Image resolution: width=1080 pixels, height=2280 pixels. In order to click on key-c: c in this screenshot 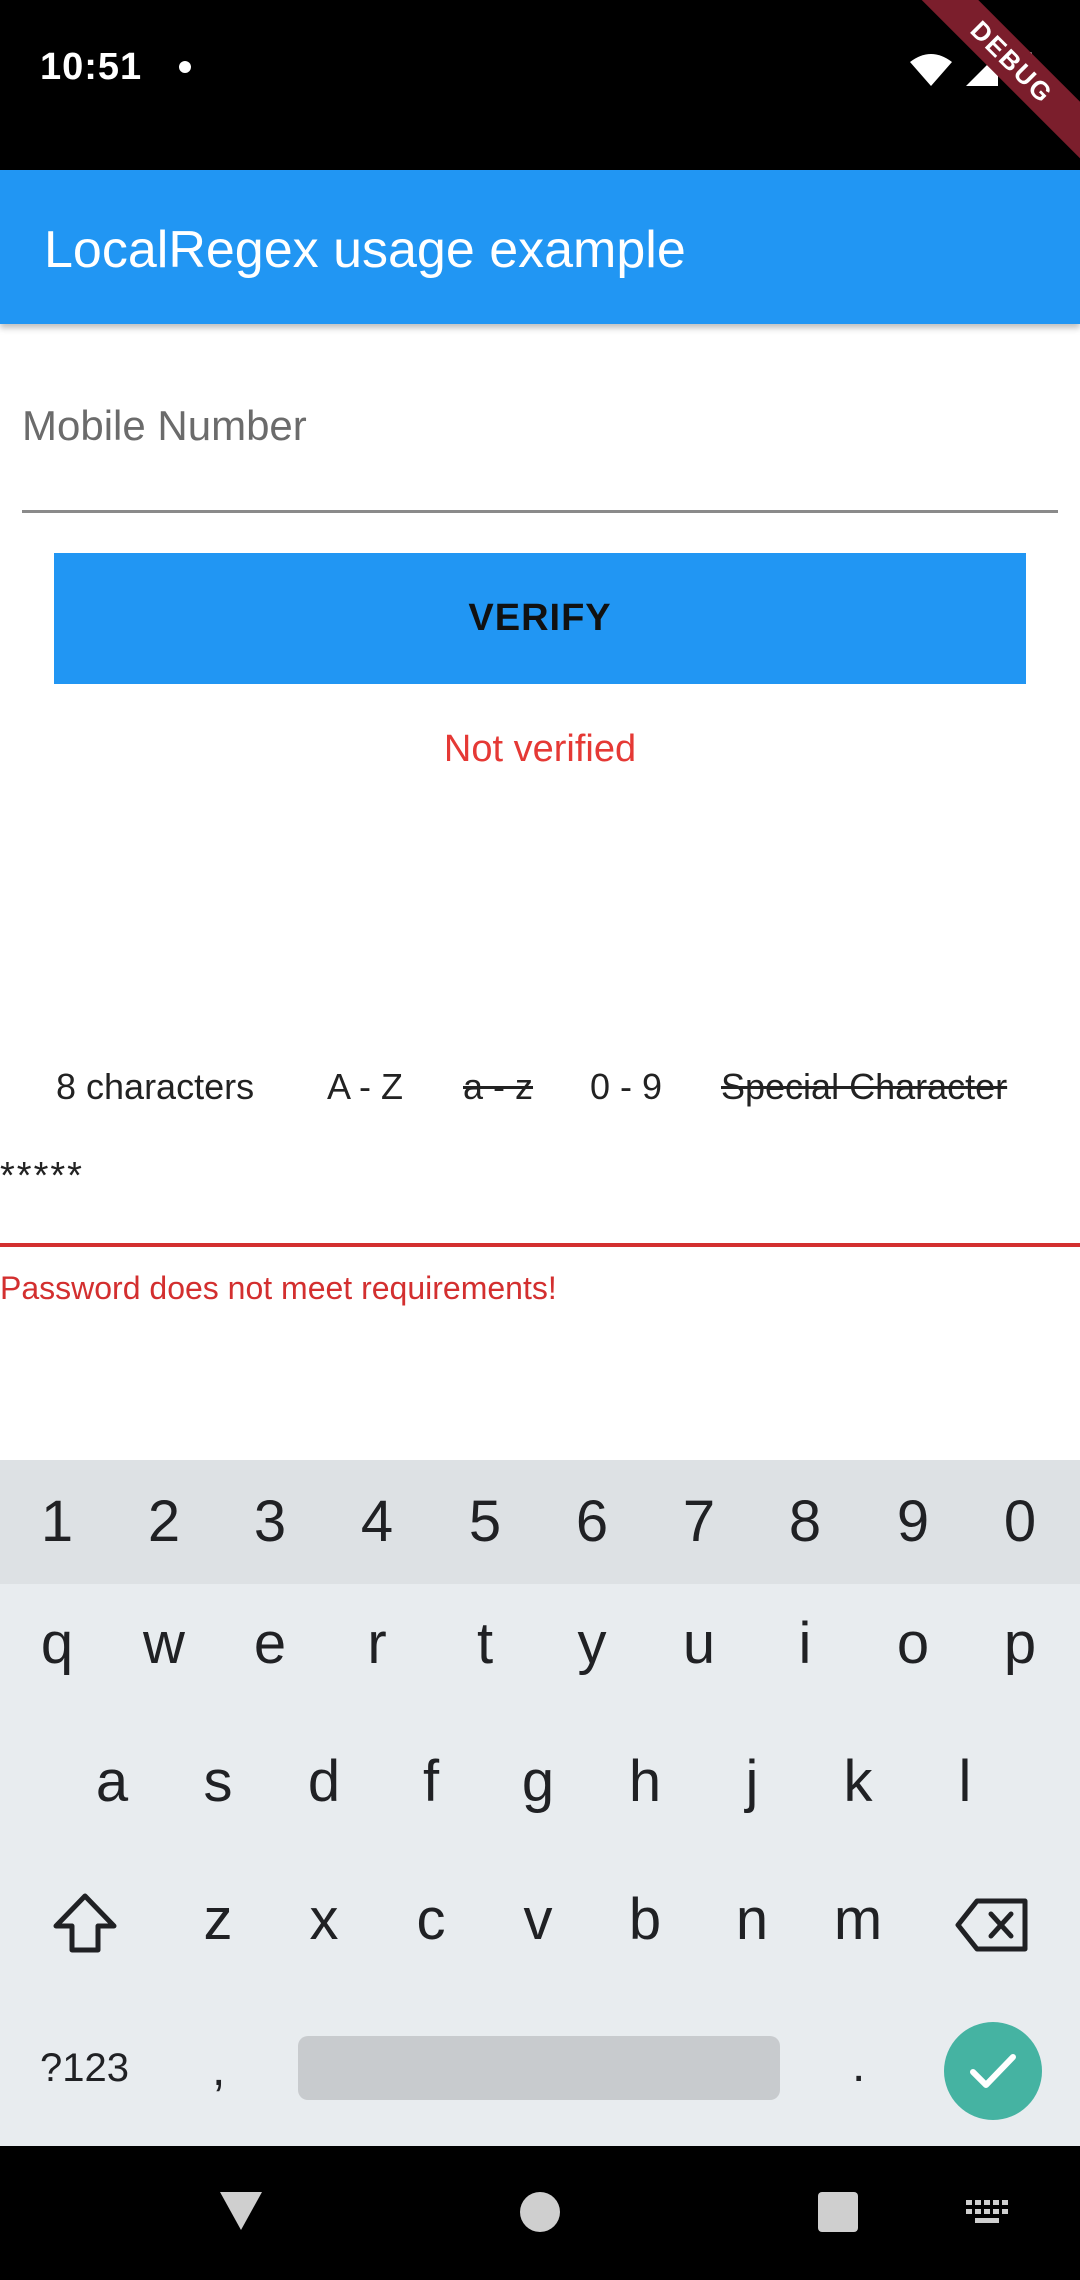, I will do `click(431, 1919)`.